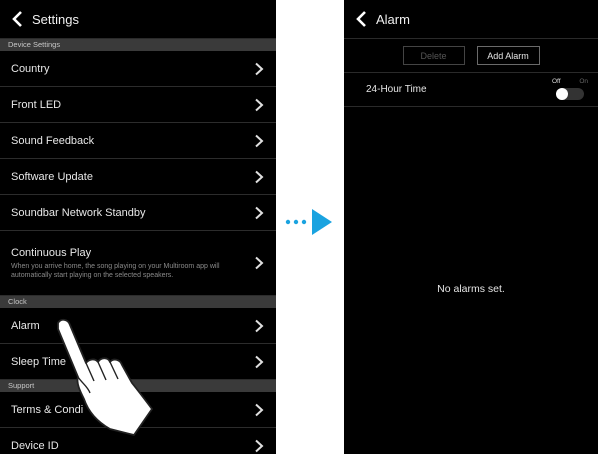 Image resolution: width=598 pixels, height=454 pixels. I want to click on add-alarm-button: Add Alarm, so click(508, 55).